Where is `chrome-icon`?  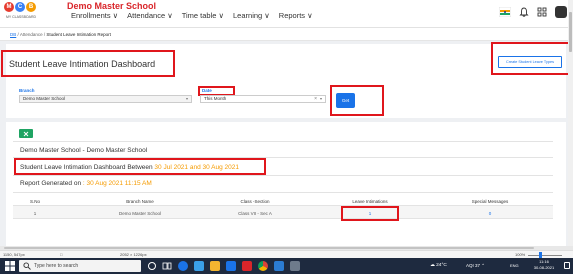 chrome-icon is located at coordinates (263, 266).